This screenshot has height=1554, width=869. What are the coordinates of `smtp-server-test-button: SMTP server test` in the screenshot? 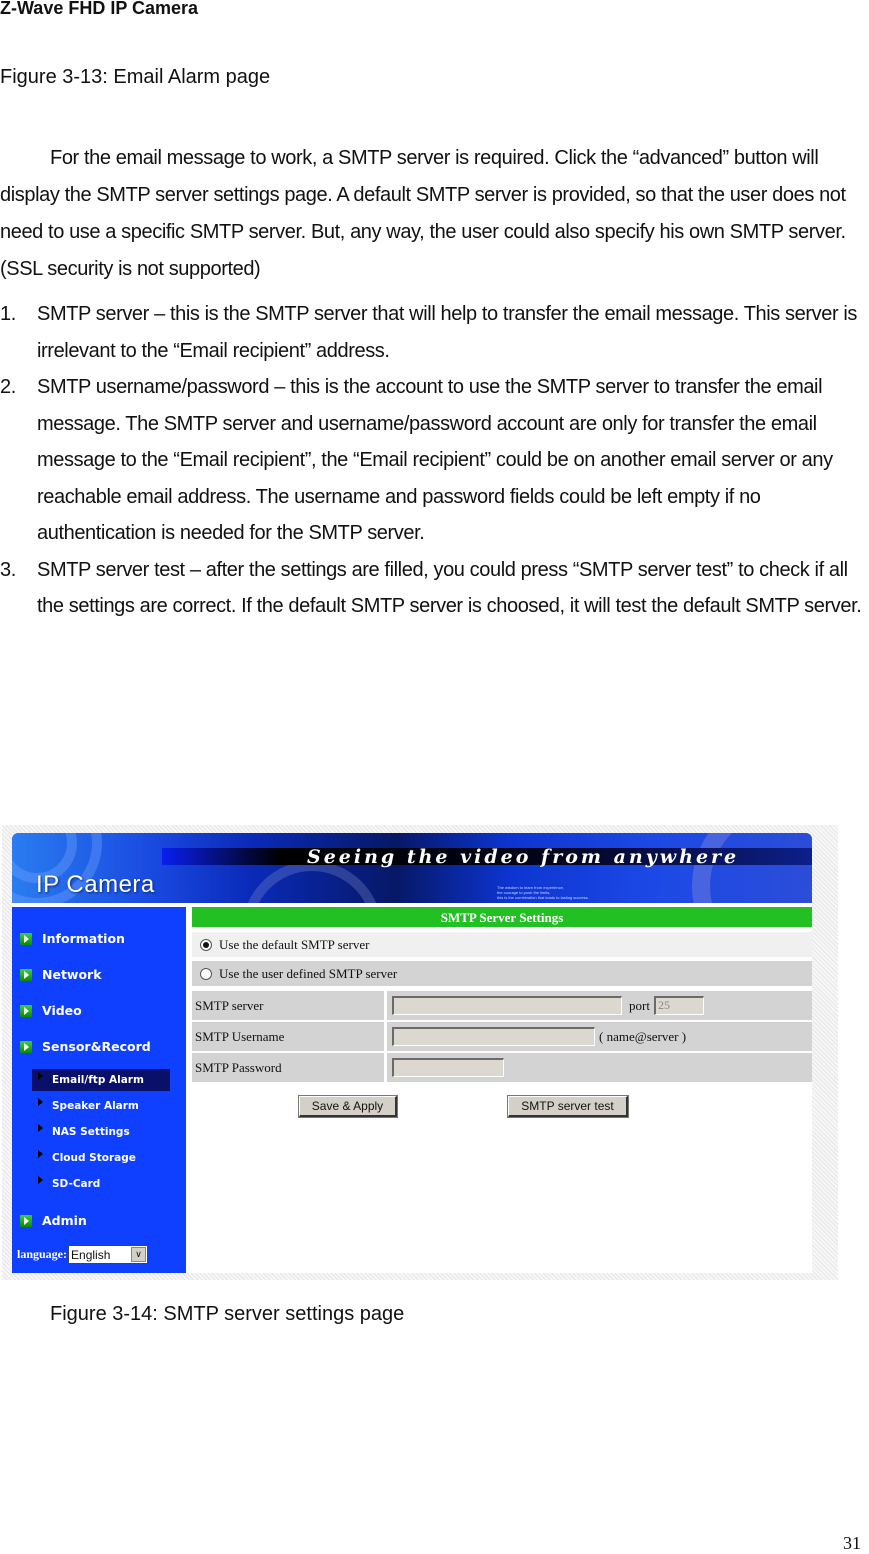 It's located at (568, 1106).